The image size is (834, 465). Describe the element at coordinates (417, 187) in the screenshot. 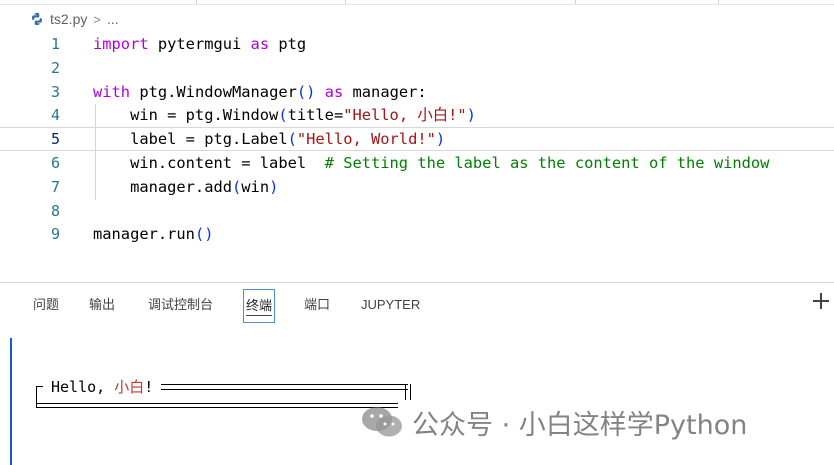

I see `code-line: 7 manager.add(win)` at that location.